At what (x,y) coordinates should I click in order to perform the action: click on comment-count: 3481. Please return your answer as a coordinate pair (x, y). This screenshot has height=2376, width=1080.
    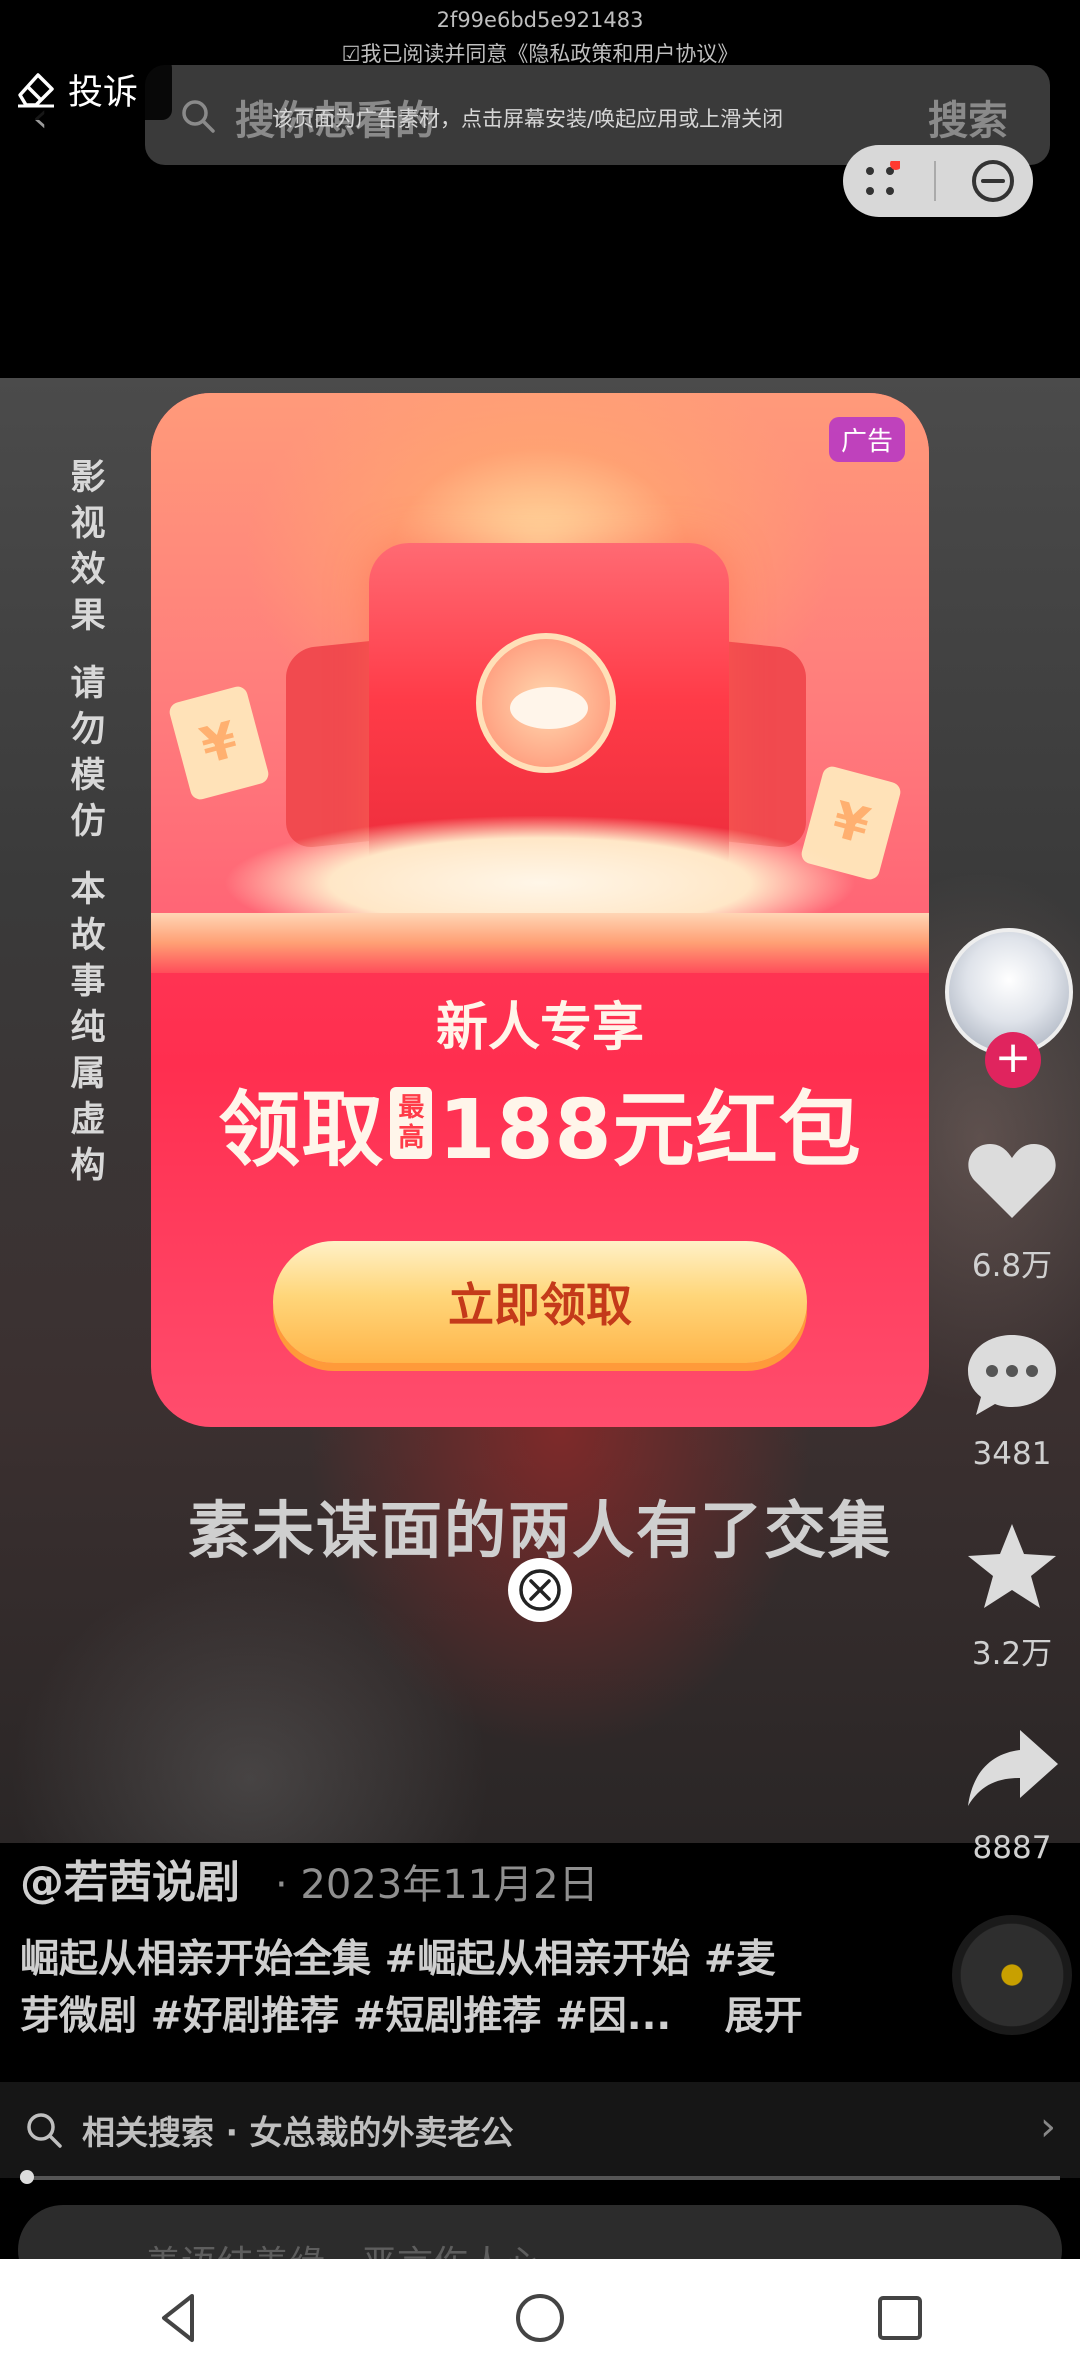
    Looking at the image, I should click on (1012, 1454).